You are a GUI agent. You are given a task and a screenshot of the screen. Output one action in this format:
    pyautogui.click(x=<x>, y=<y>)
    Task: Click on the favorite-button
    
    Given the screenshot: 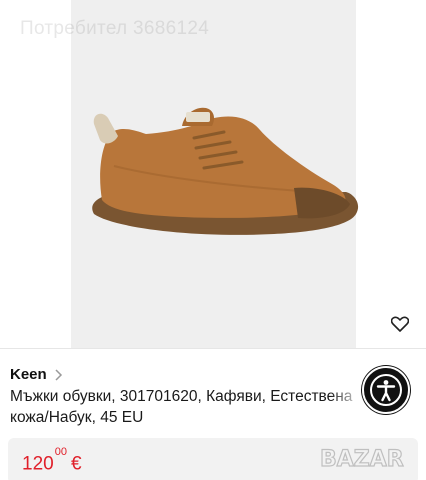 What is the action you would take?
    pyautogui.click(x=400, y=324)
    